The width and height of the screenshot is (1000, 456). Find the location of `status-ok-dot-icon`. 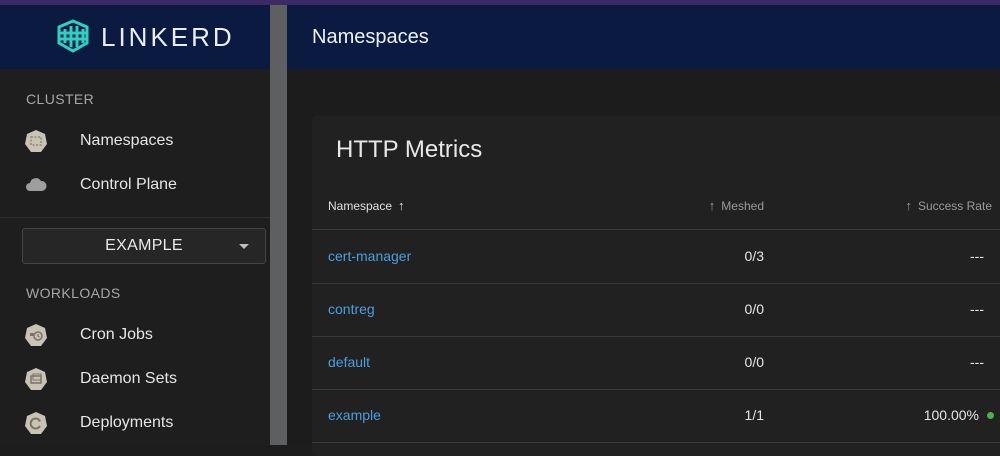

status-ok-dot-icon is located at coordinates (990, 415).